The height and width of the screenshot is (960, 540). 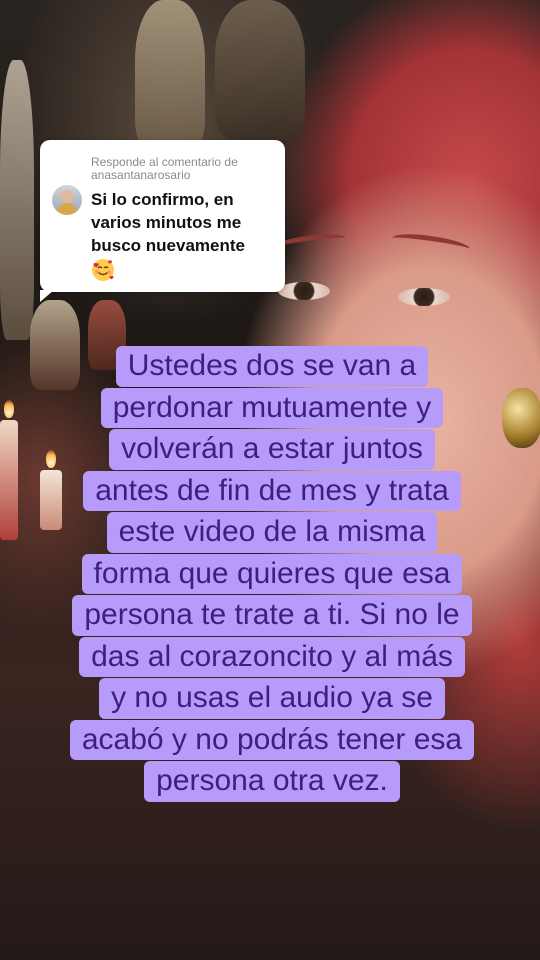 I want to click on caption-line: Ustedes dos se van a, so click(x=272, y=366).